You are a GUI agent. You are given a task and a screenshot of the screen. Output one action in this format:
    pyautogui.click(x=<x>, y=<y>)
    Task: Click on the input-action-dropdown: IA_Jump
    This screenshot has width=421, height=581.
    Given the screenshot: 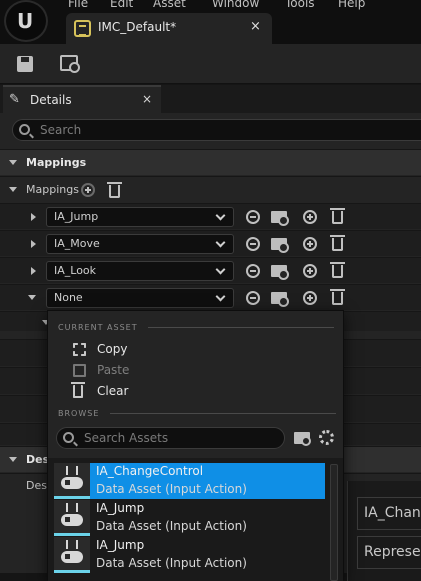 What is the action you would take?
    pyautogui.click(x=140, y=217)
    